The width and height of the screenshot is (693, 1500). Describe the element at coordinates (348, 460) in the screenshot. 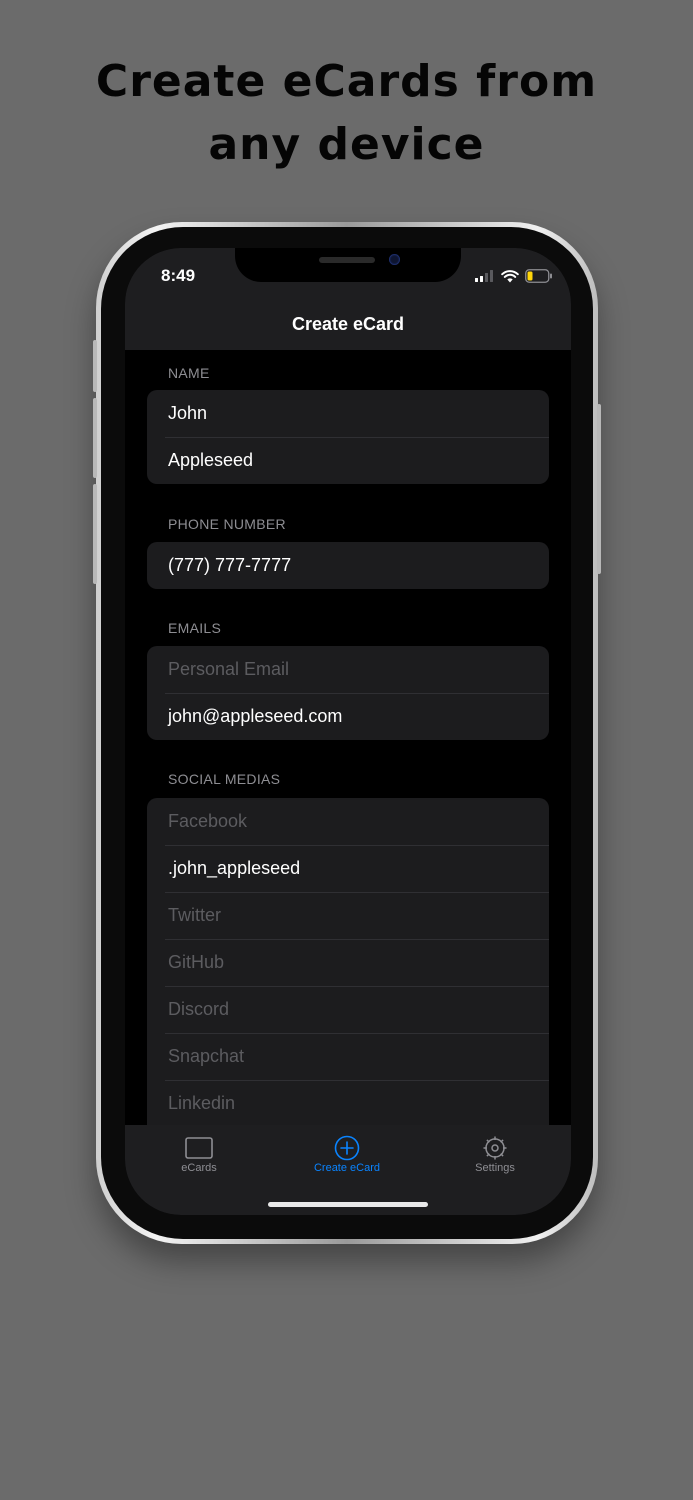

I see `last-name-field: Appleseed` at that location.